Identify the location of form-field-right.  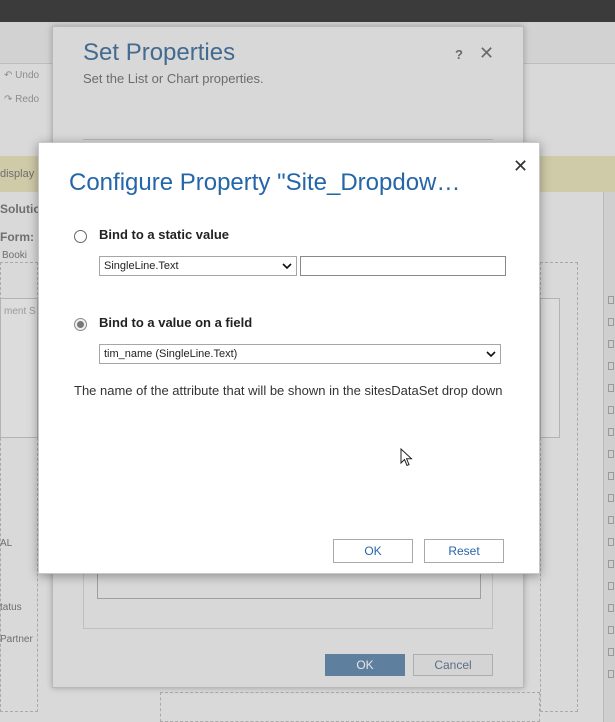
(550, 368).